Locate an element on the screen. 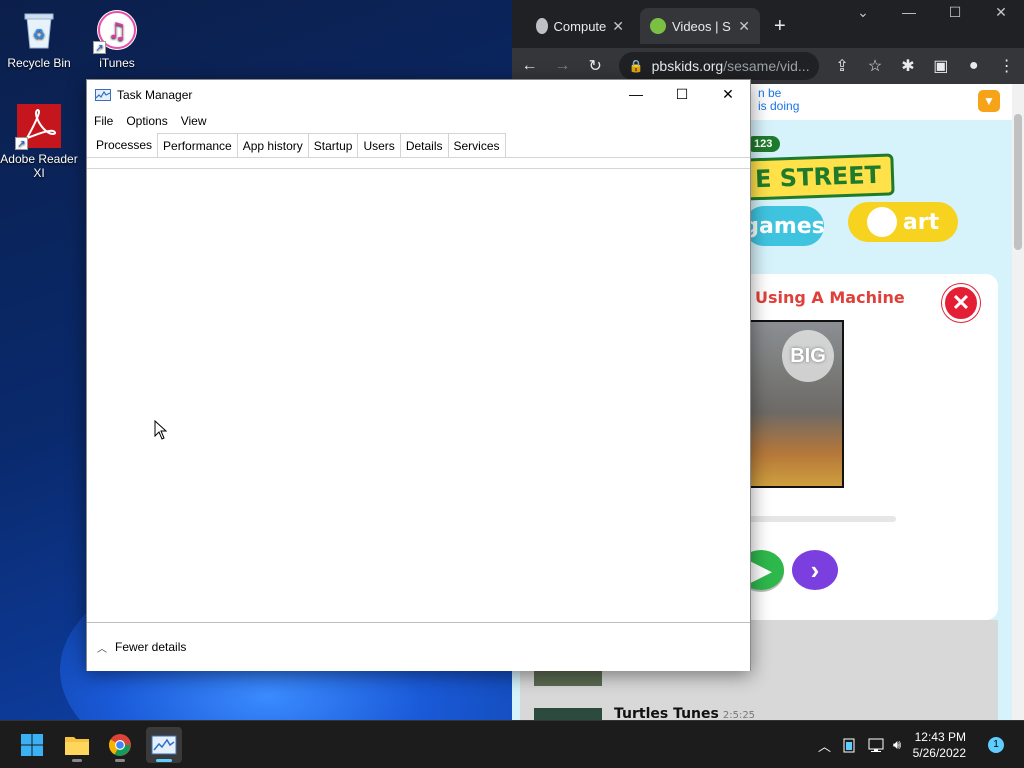 Image resolution: width=1024 pixels, height=768 pixels. desktop-icon-adobe-reader: ↗ Adobe Reader XI is located at coordinates (39, 142).